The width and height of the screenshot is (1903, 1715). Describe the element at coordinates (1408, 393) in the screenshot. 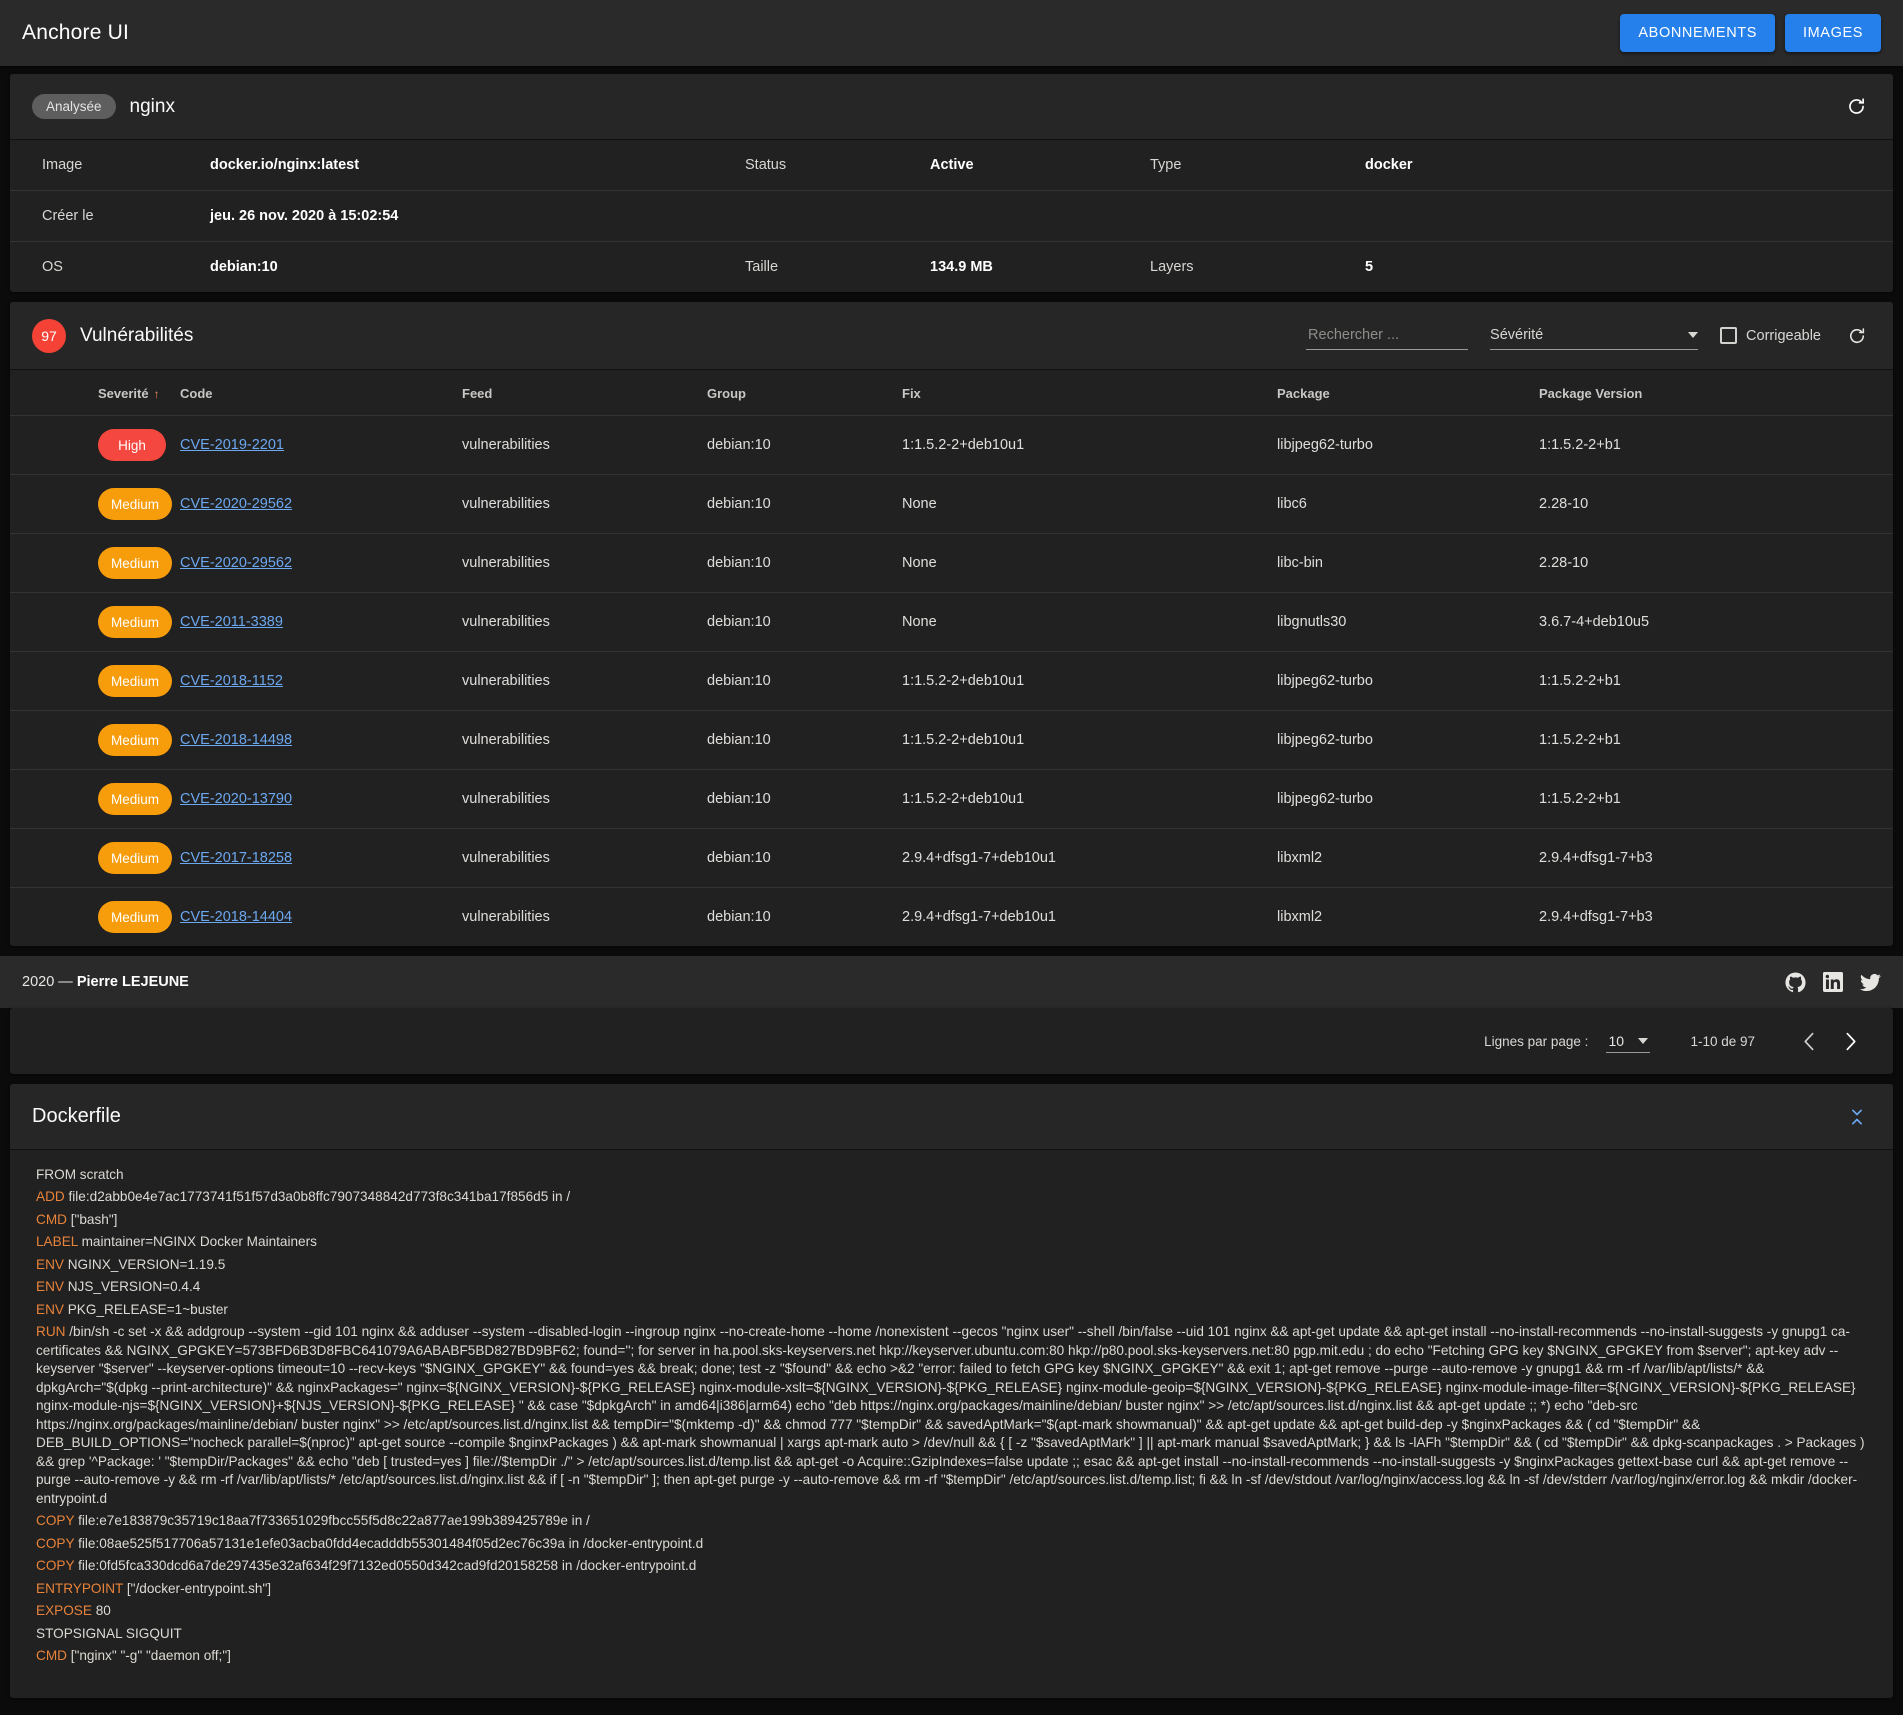

I see `column-header-package: Package` at that location.